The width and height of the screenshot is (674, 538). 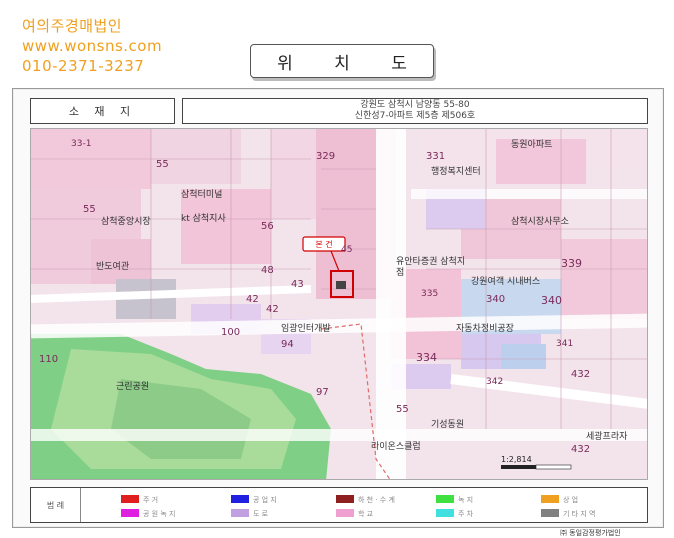 What do you see at coordinates (202, 195) in the screenshot?
I see `place-label: 삼척터미널` at bounding box center [202, 195].